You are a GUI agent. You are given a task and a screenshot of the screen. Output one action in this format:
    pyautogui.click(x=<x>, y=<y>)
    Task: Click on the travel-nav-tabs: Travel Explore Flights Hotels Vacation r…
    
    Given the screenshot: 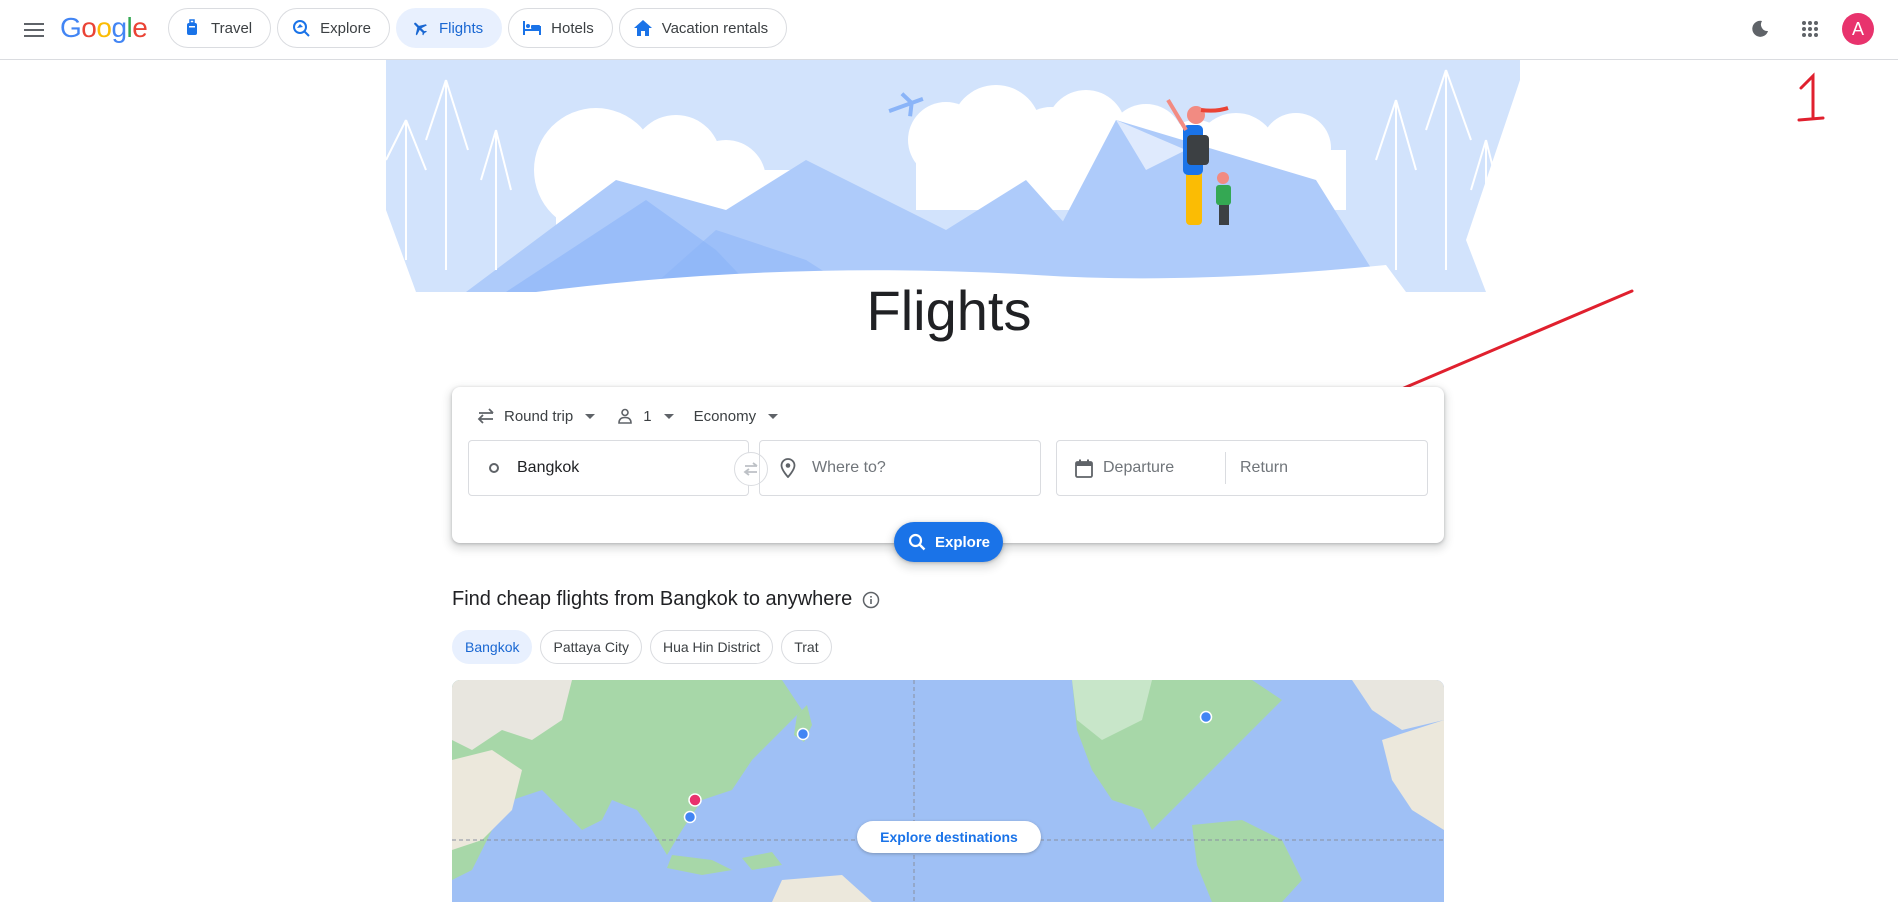 What is the action you would take?
    pyautogui.click(x=478, y=28)
    